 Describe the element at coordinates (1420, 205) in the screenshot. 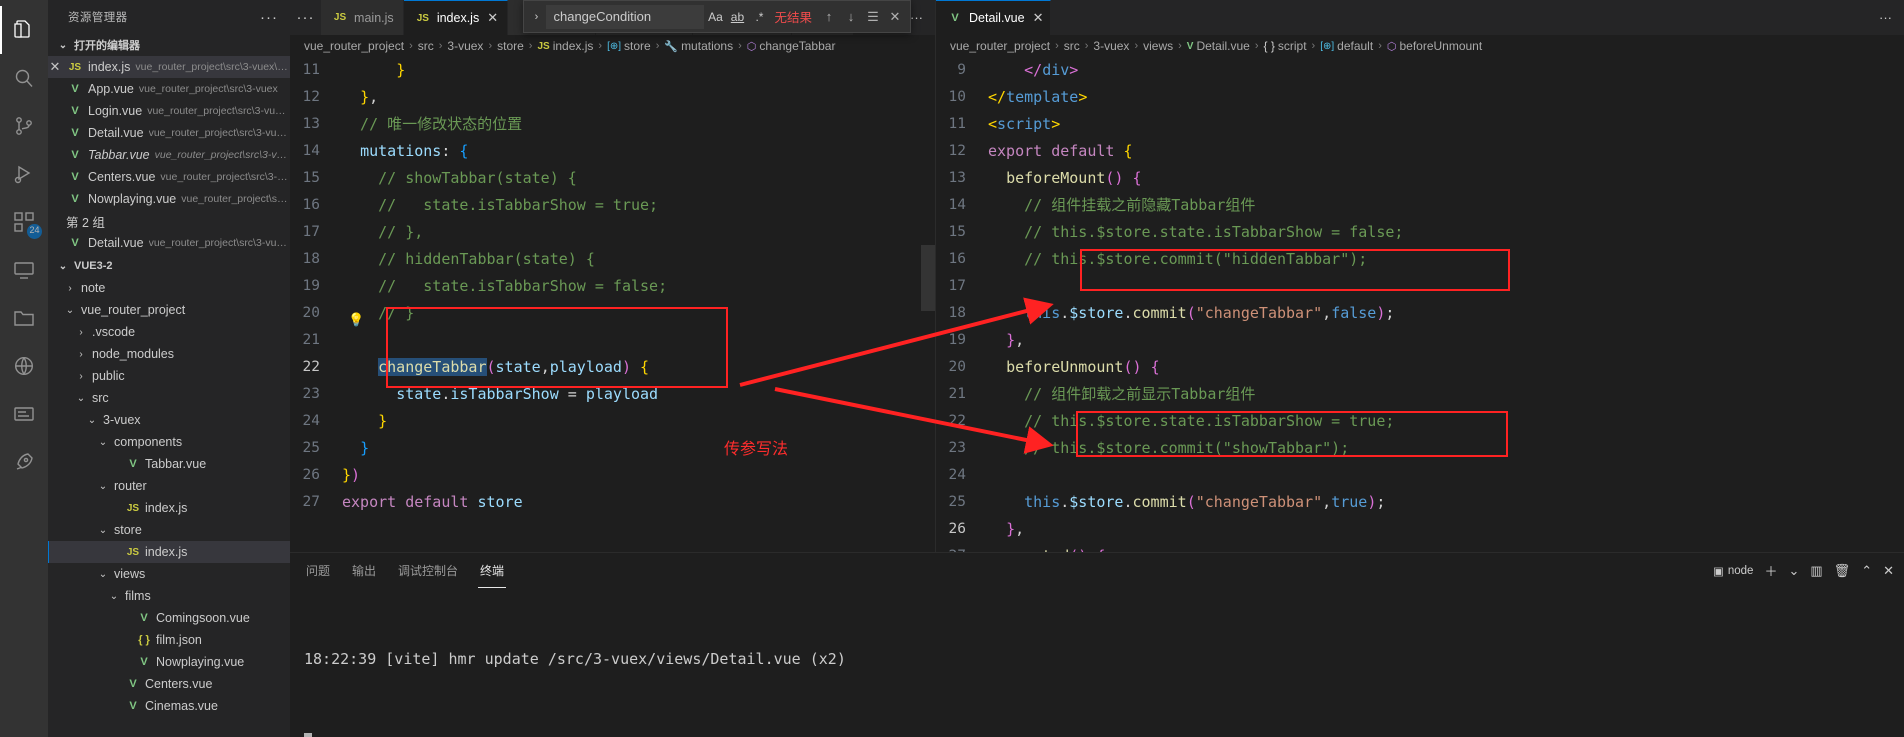

I see `code-line: 14 // 组件挂载之前隐藏Tabbar组件` at that location.